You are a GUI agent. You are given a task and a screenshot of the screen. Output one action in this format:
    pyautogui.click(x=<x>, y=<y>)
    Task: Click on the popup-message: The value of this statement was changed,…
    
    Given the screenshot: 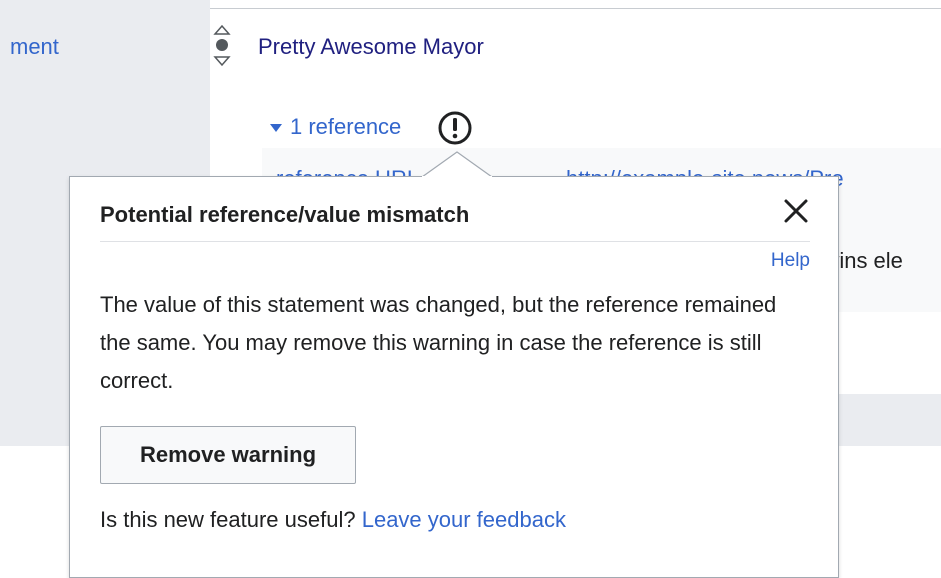 What is the action you would take?
    pyautogui.click(x=438, y=342)
    